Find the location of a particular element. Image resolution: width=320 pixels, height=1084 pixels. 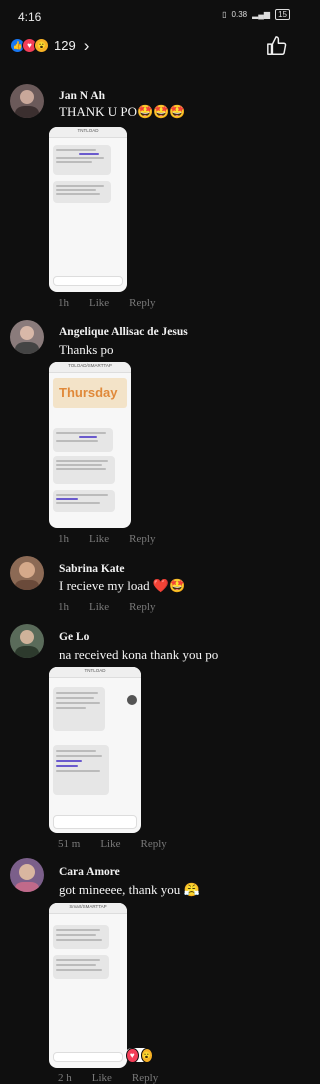

reactions-header: 👍 ♥ 😮 129 › is located at coordinates (150, 47).